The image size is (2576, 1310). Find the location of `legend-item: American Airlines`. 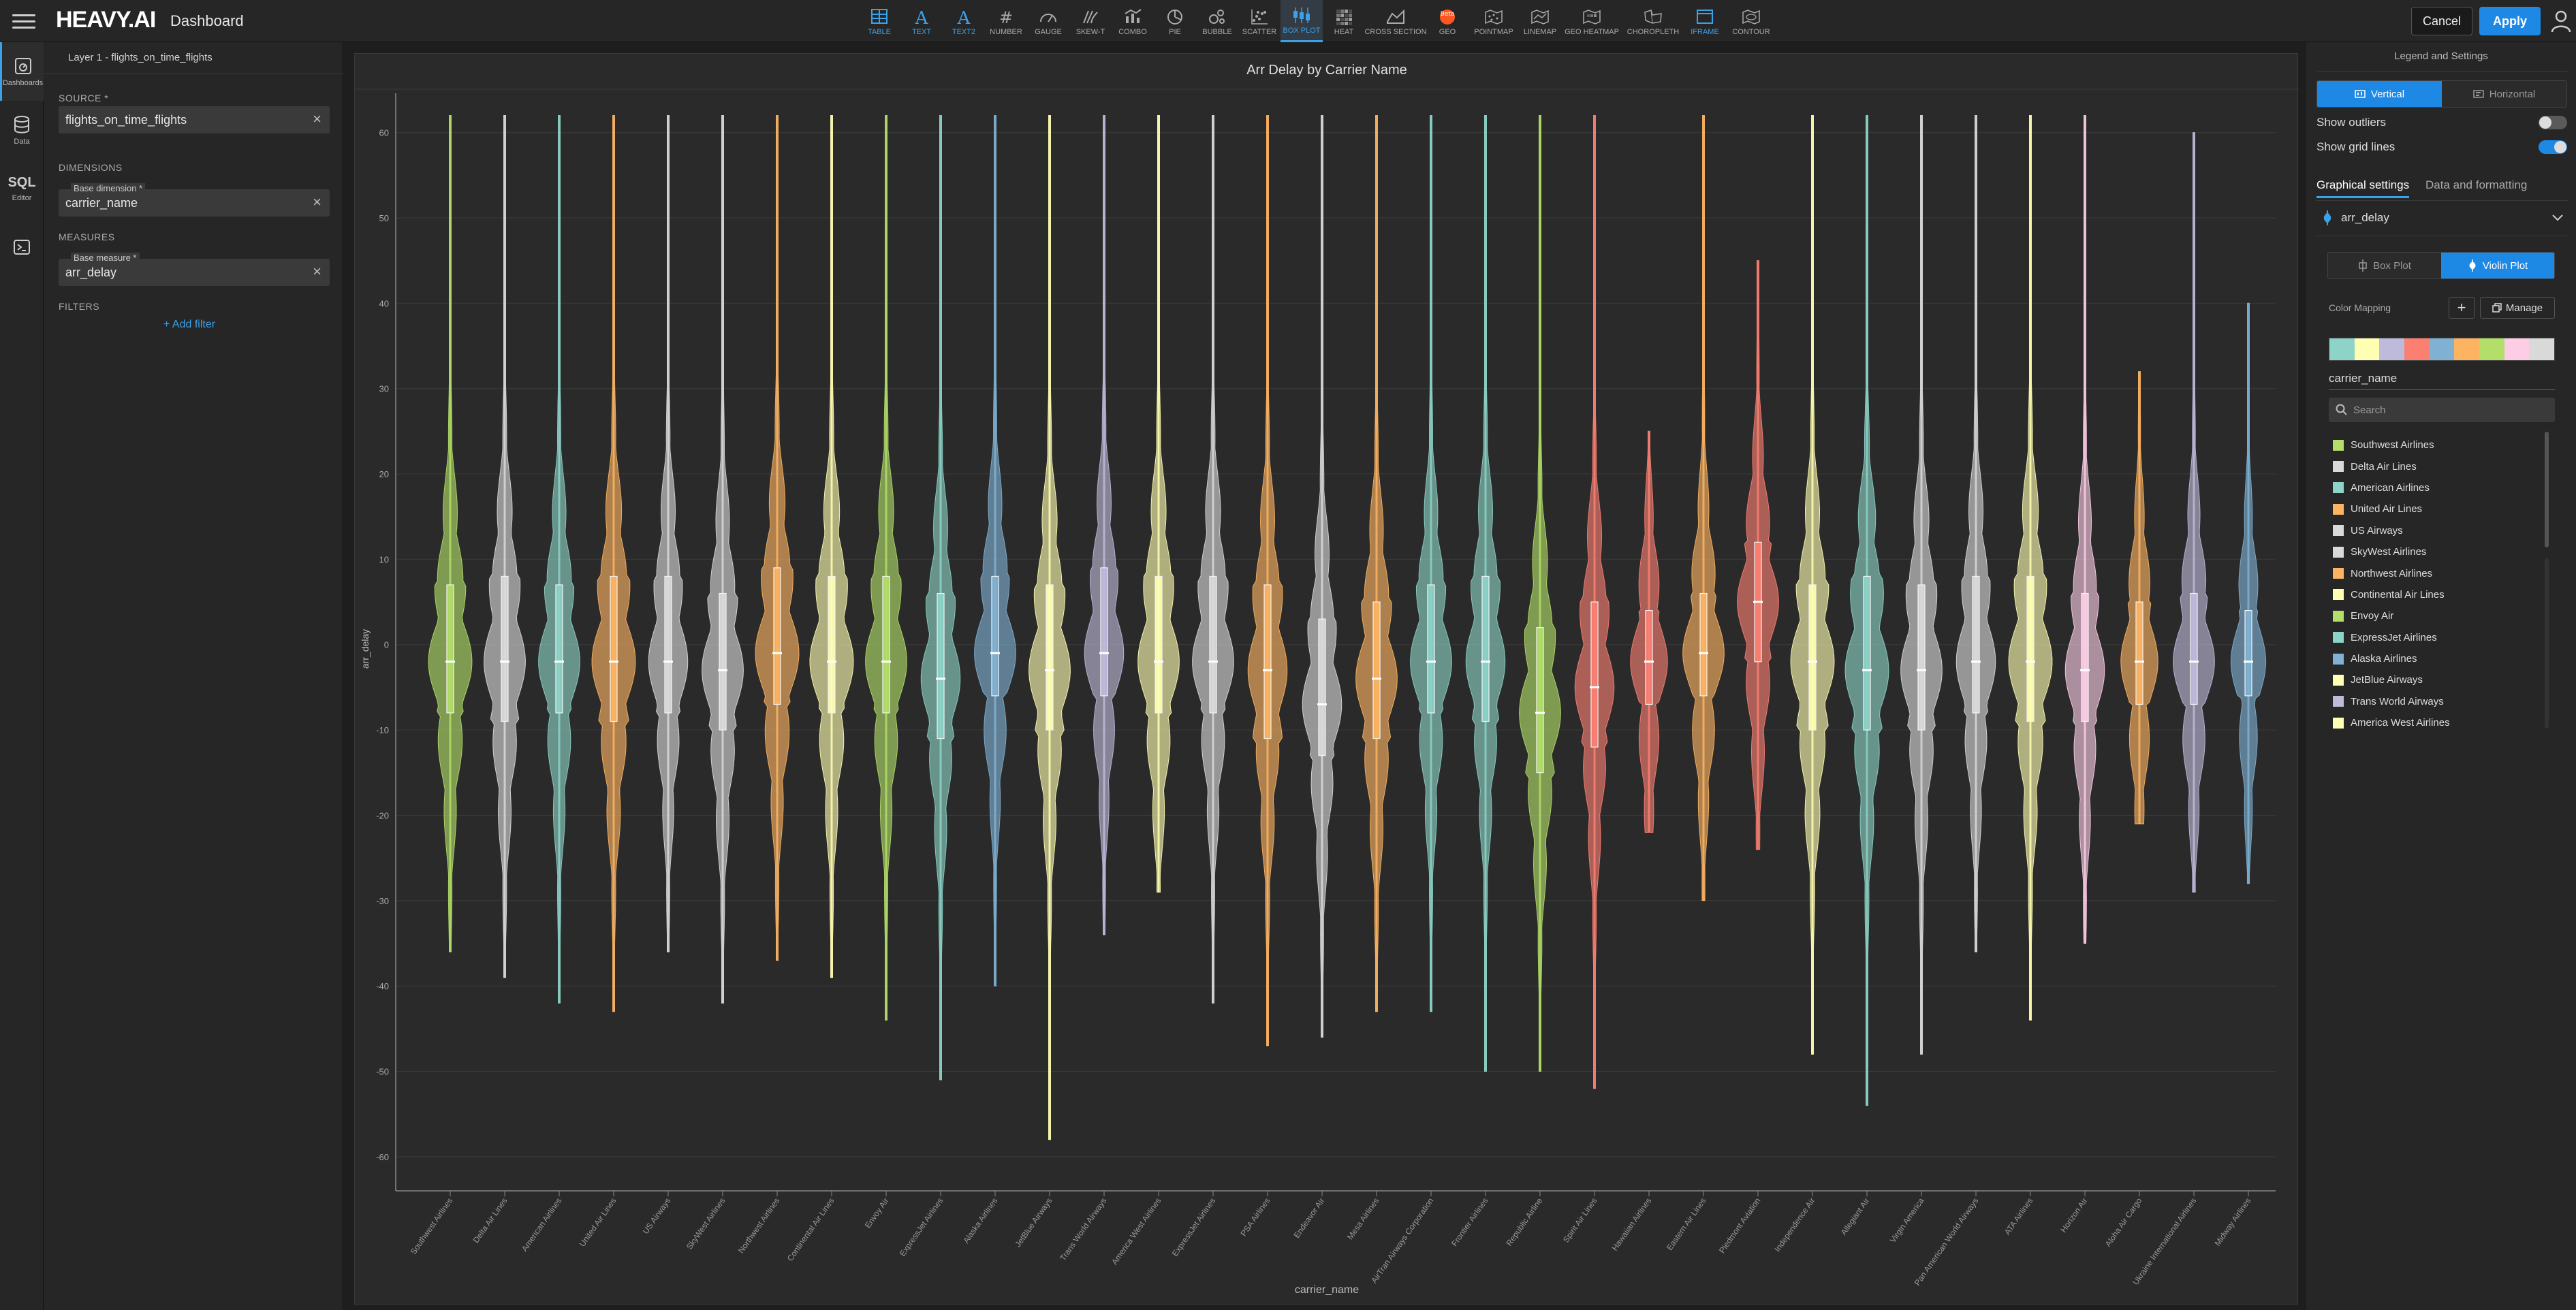

legend-item: American Airlines is located at coordinates (2442, 487).